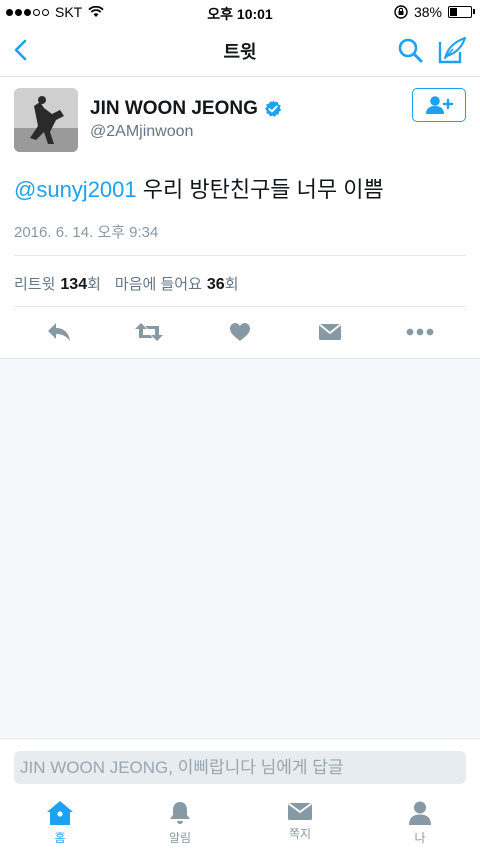 The image size is (480, 853). I want to click on tweet-stats: 리트윗 134 회 마음에 들어요 36 회, so click(126, 283).